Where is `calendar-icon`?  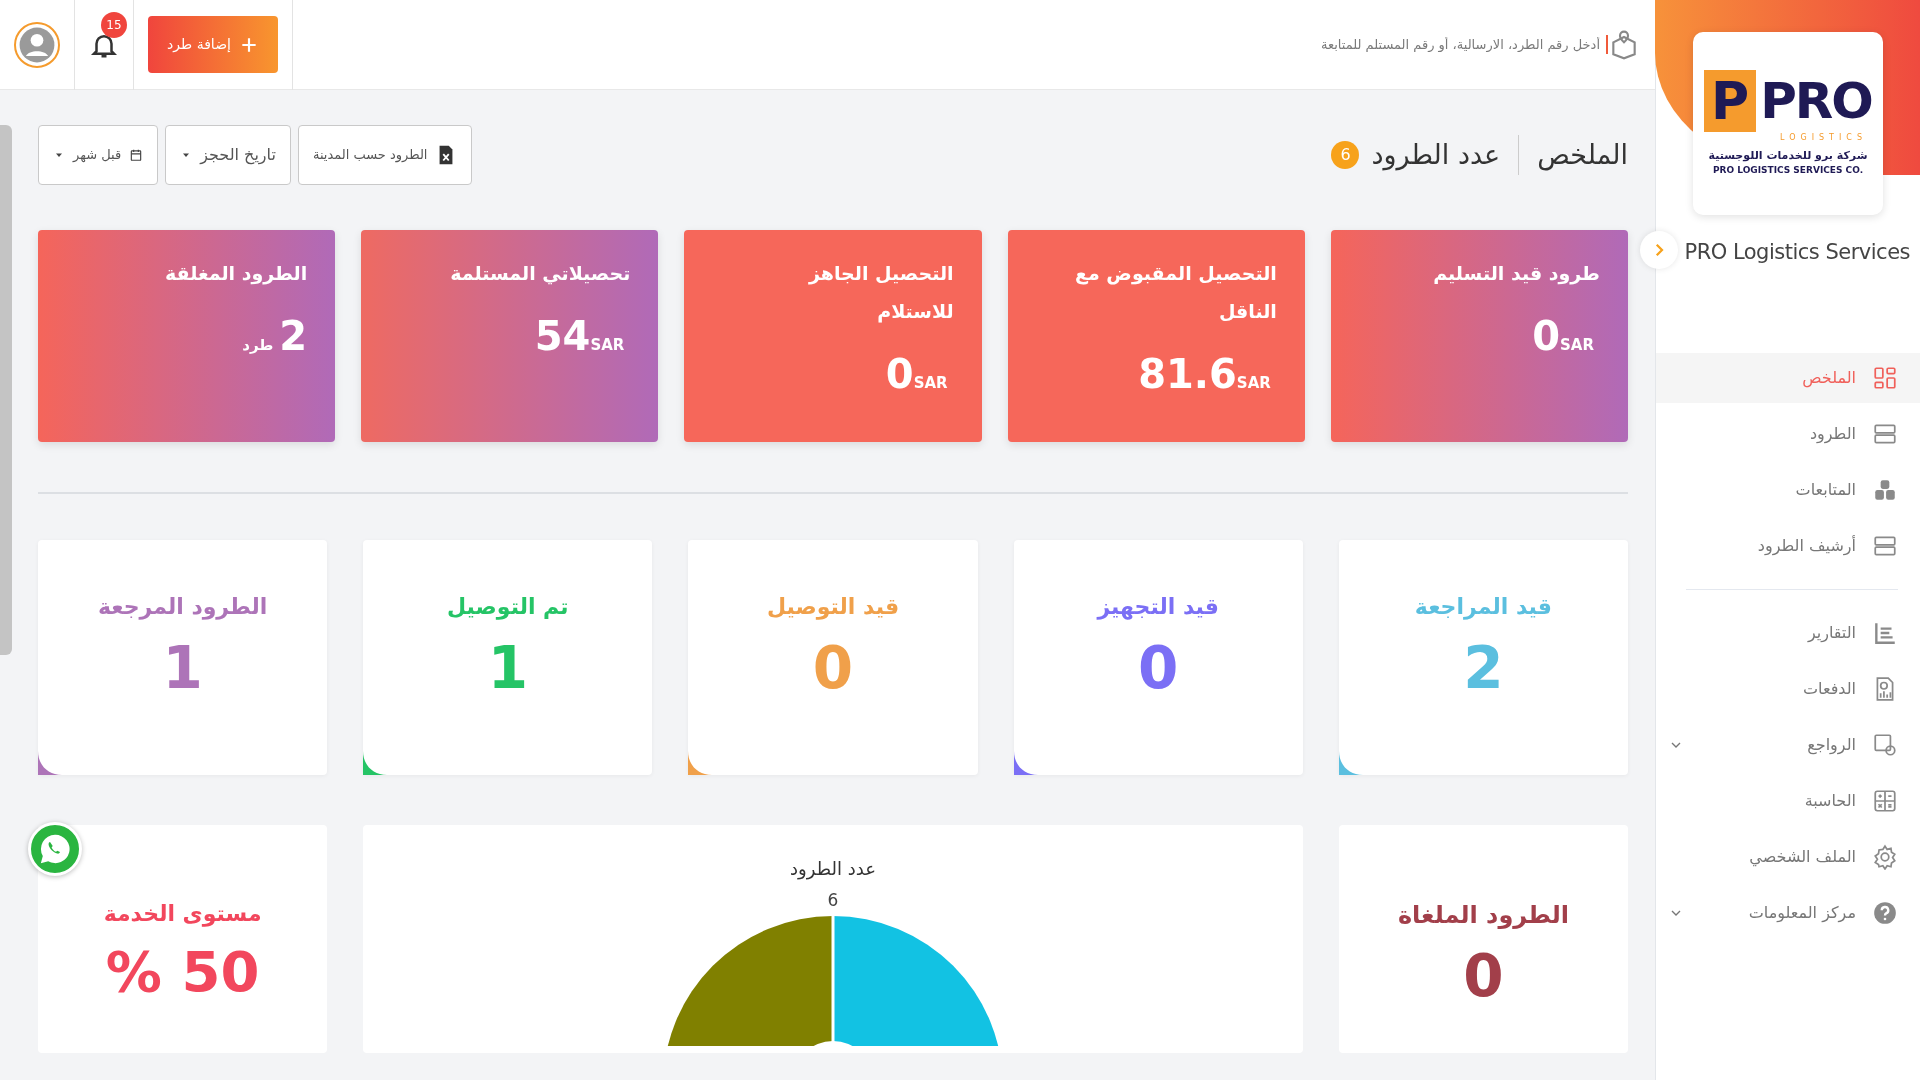 calendar-icon is located at coordinates (136, 155).